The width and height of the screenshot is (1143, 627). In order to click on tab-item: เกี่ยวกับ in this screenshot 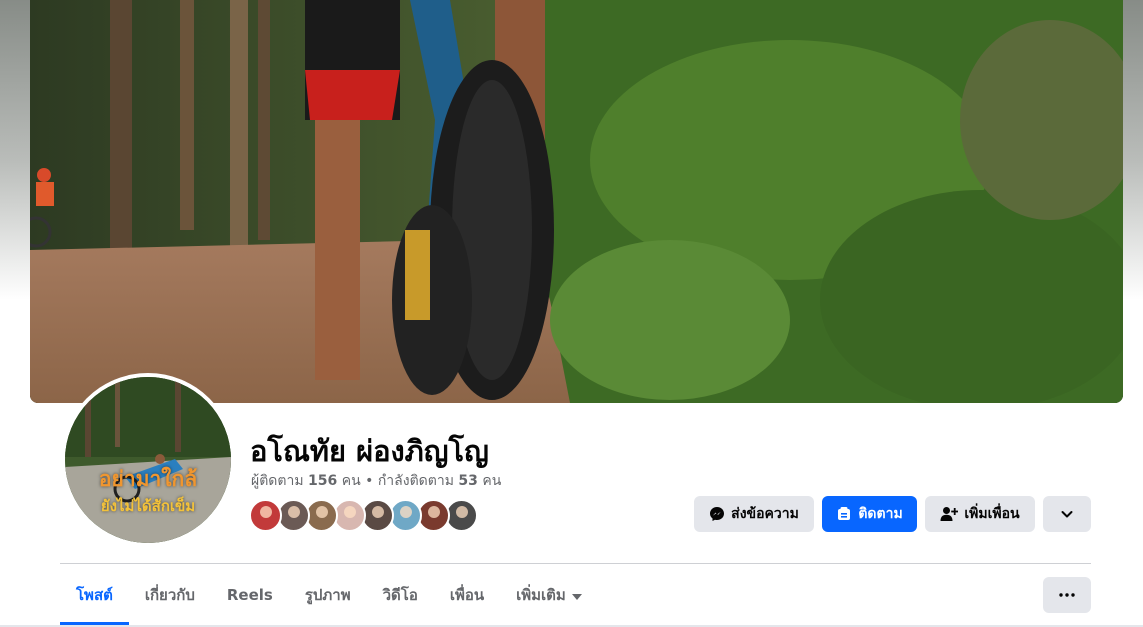, I will do `click(170, 595)`.